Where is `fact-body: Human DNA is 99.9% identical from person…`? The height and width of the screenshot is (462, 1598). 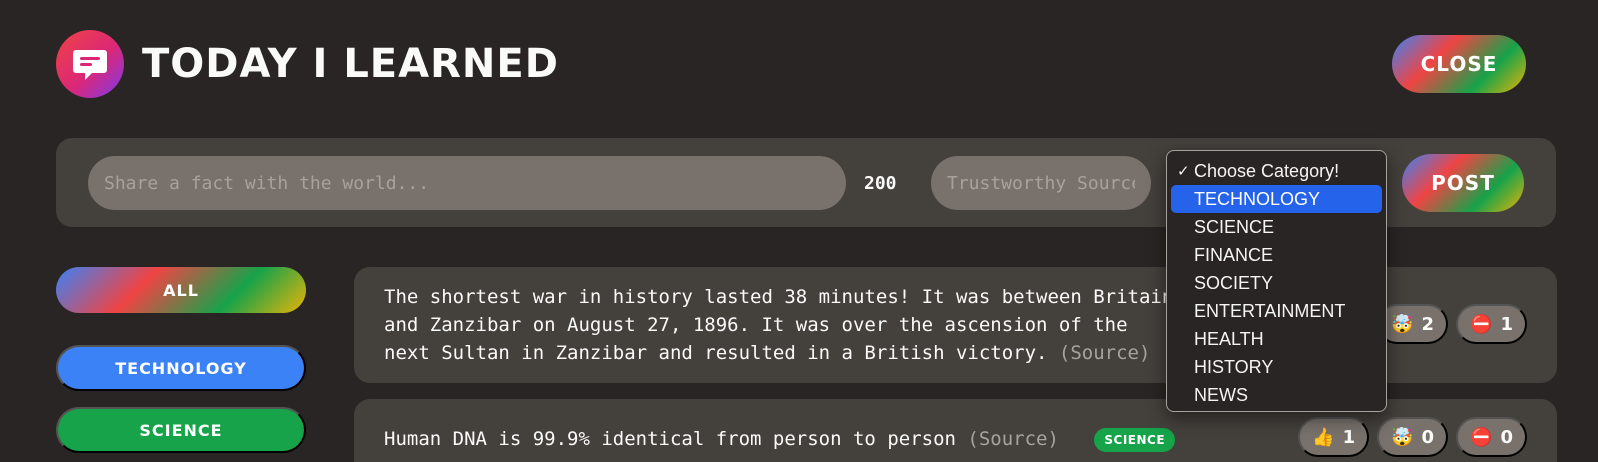 fact-body: Human DNA is 99.9% identical from person… is located at coordinates (670, 439).